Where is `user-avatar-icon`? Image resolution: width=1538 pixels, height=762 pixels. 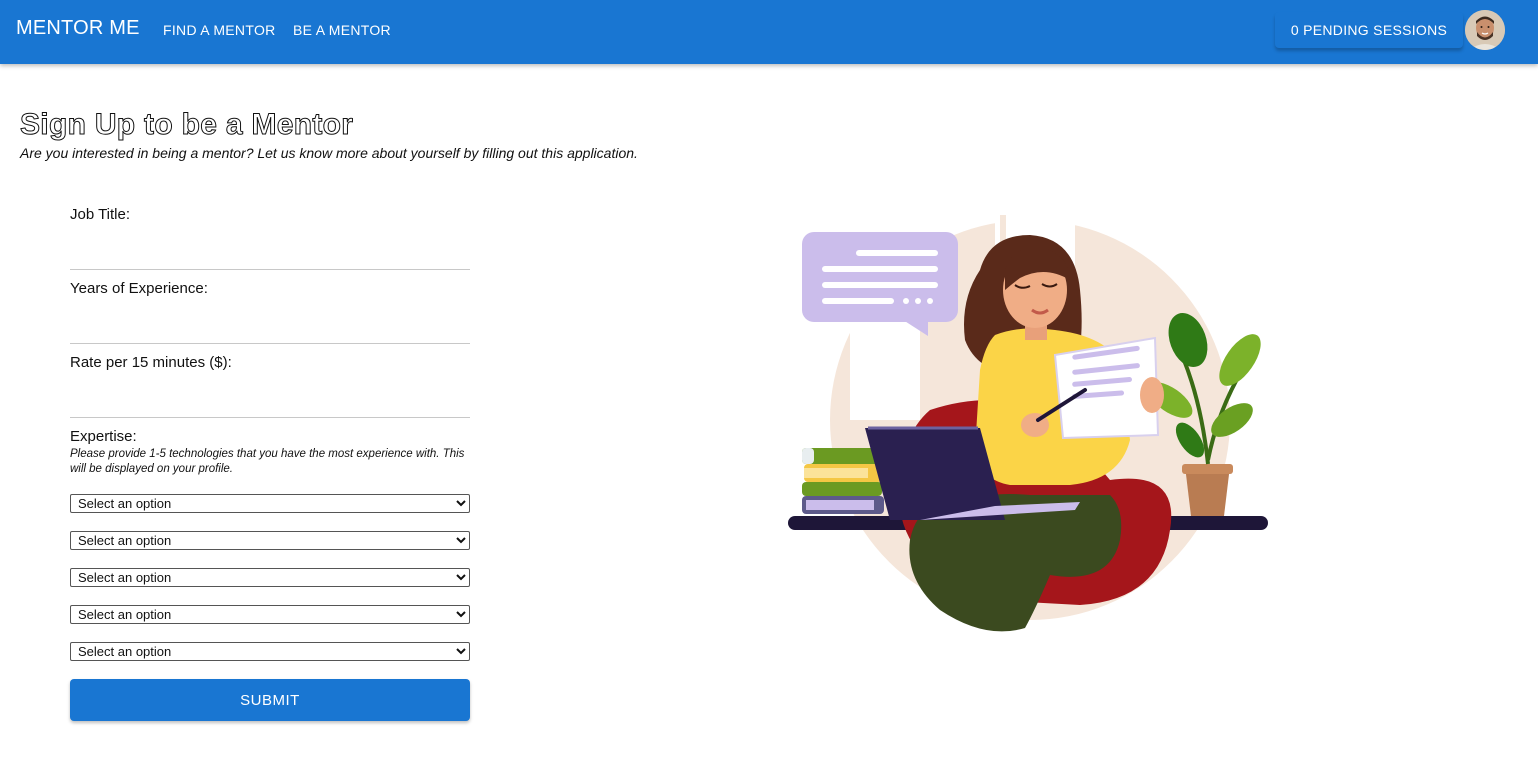 user-avatar-icon is located at coordinates (1485, 30).